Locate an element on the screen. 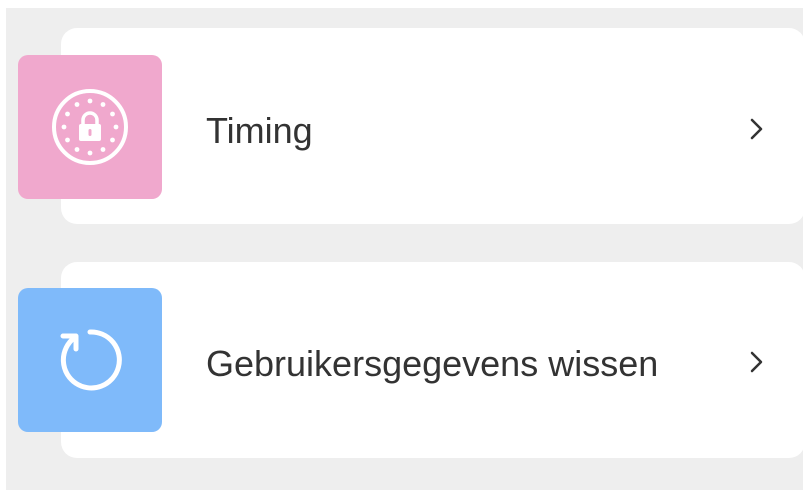 This screenshot has height=490, width=803. timer-lock-icon is located at coordinates (90, 127).